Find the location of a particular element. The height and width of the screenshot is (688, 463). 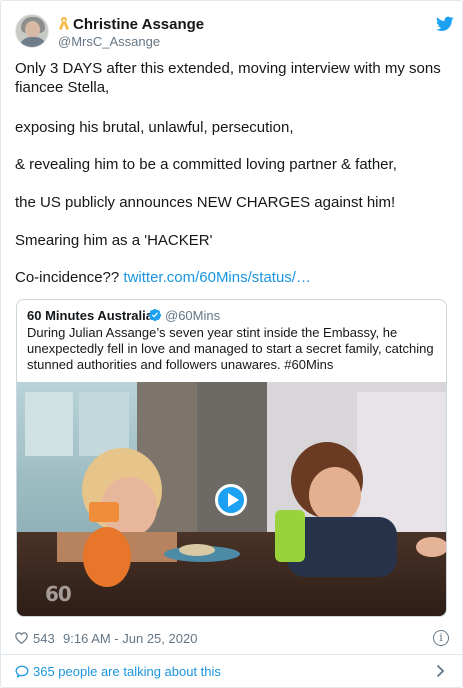

conversation-link: 365 people are talking about this is located at coordinates (233, 672).